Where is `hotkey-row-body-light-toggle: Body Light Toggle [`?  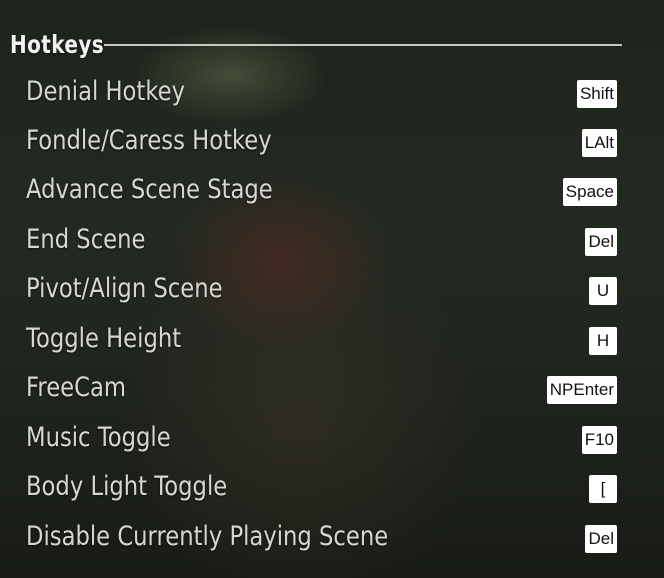 hotkey-row-body-light-toggle: Body Light Toggle [ is located at coordinates (332, 487).